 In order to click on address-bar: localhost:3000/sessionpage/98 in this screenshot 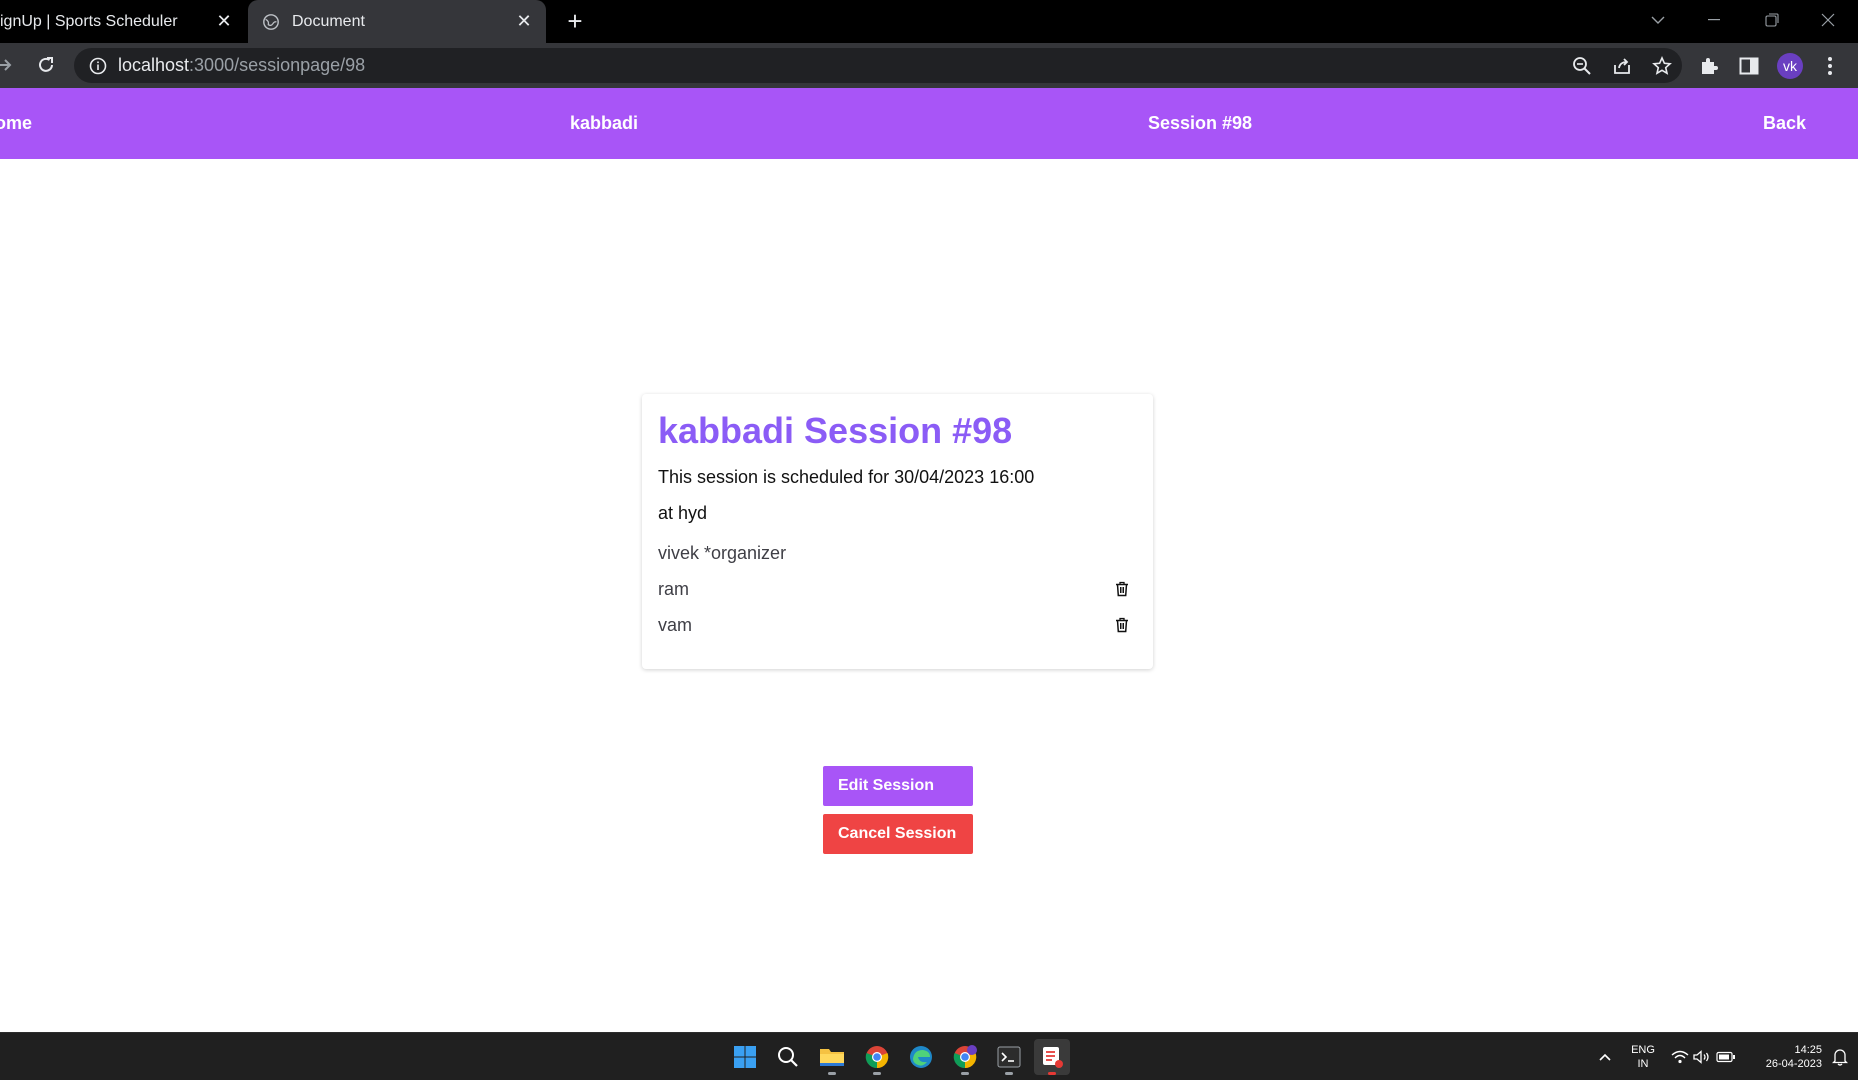, I will do `click(878, 65)`.